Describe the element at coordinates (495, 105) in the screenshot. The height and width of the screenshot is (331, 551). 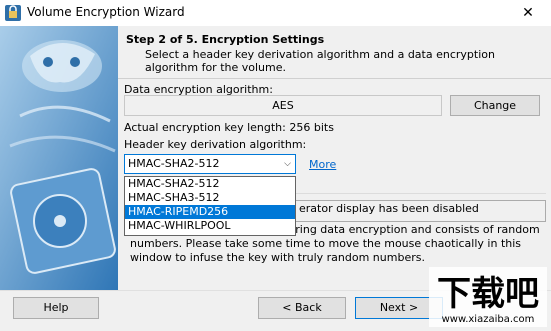
I see `change-button: Change` at that location.